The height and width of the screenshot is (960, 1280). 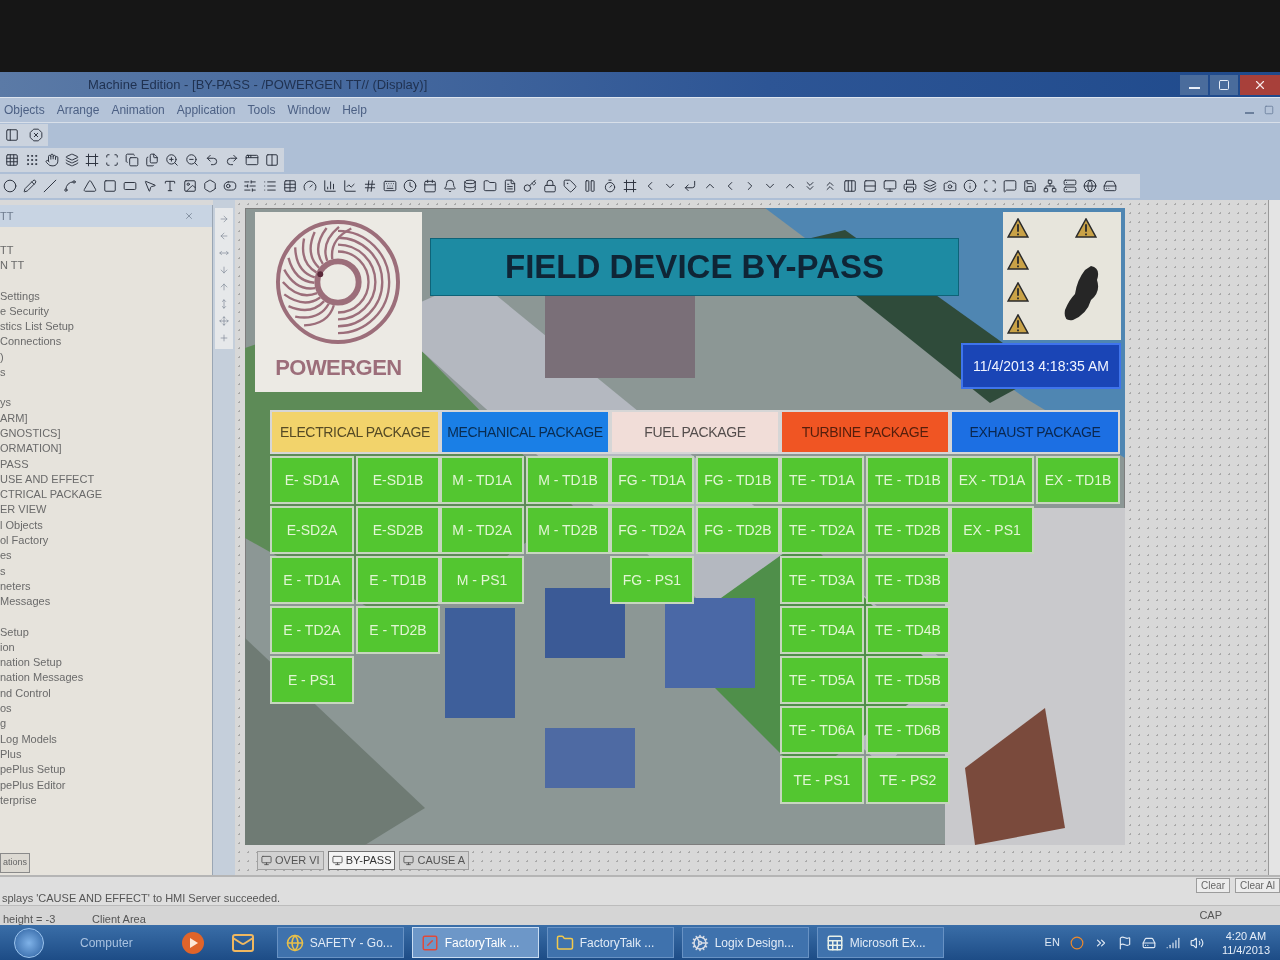 What do you see at coordinates (106, 602) in the screenshot?
I see `tree-item: Messages` at bounding box center [106, 602].